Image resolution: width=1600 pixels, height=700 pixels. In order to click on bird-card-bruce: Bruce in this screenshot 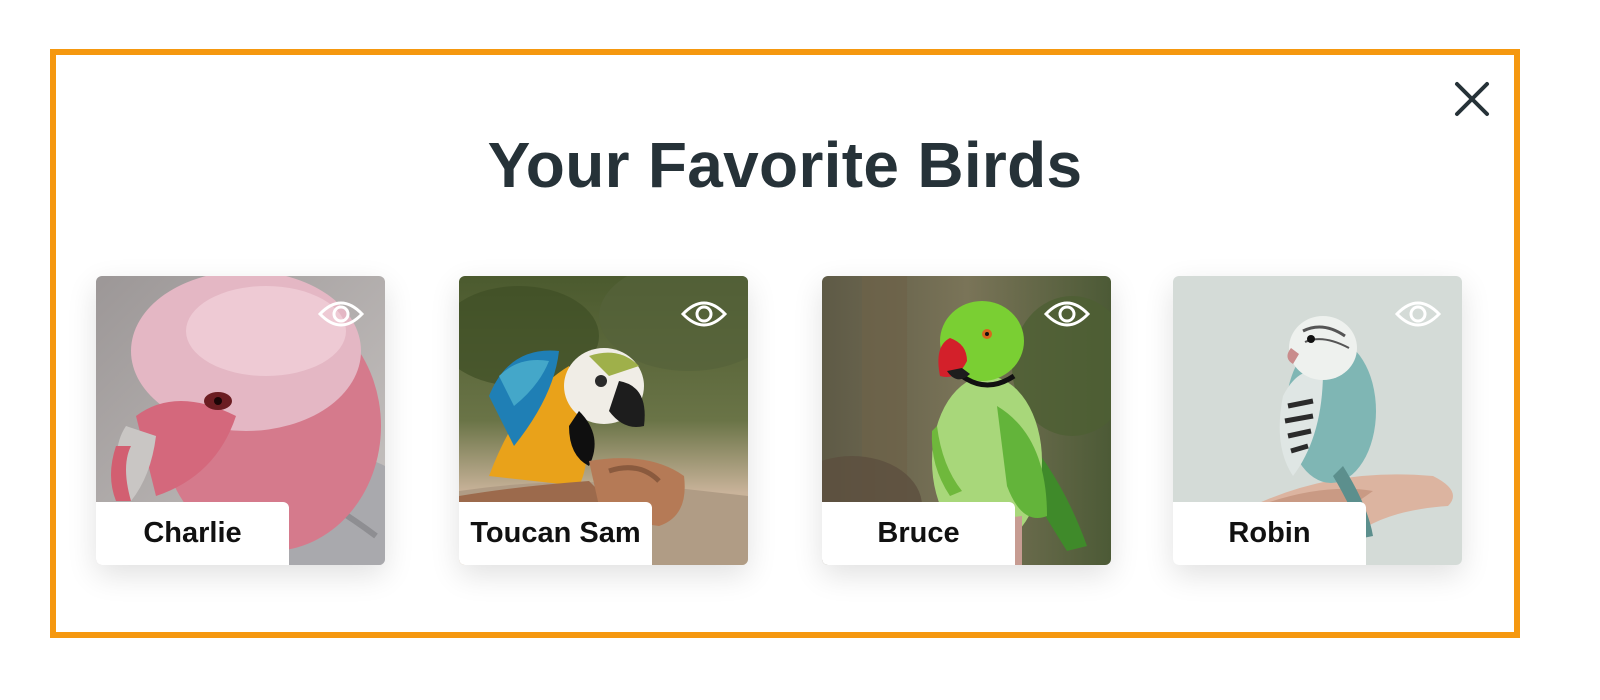, I will do `click(966, 420)`.